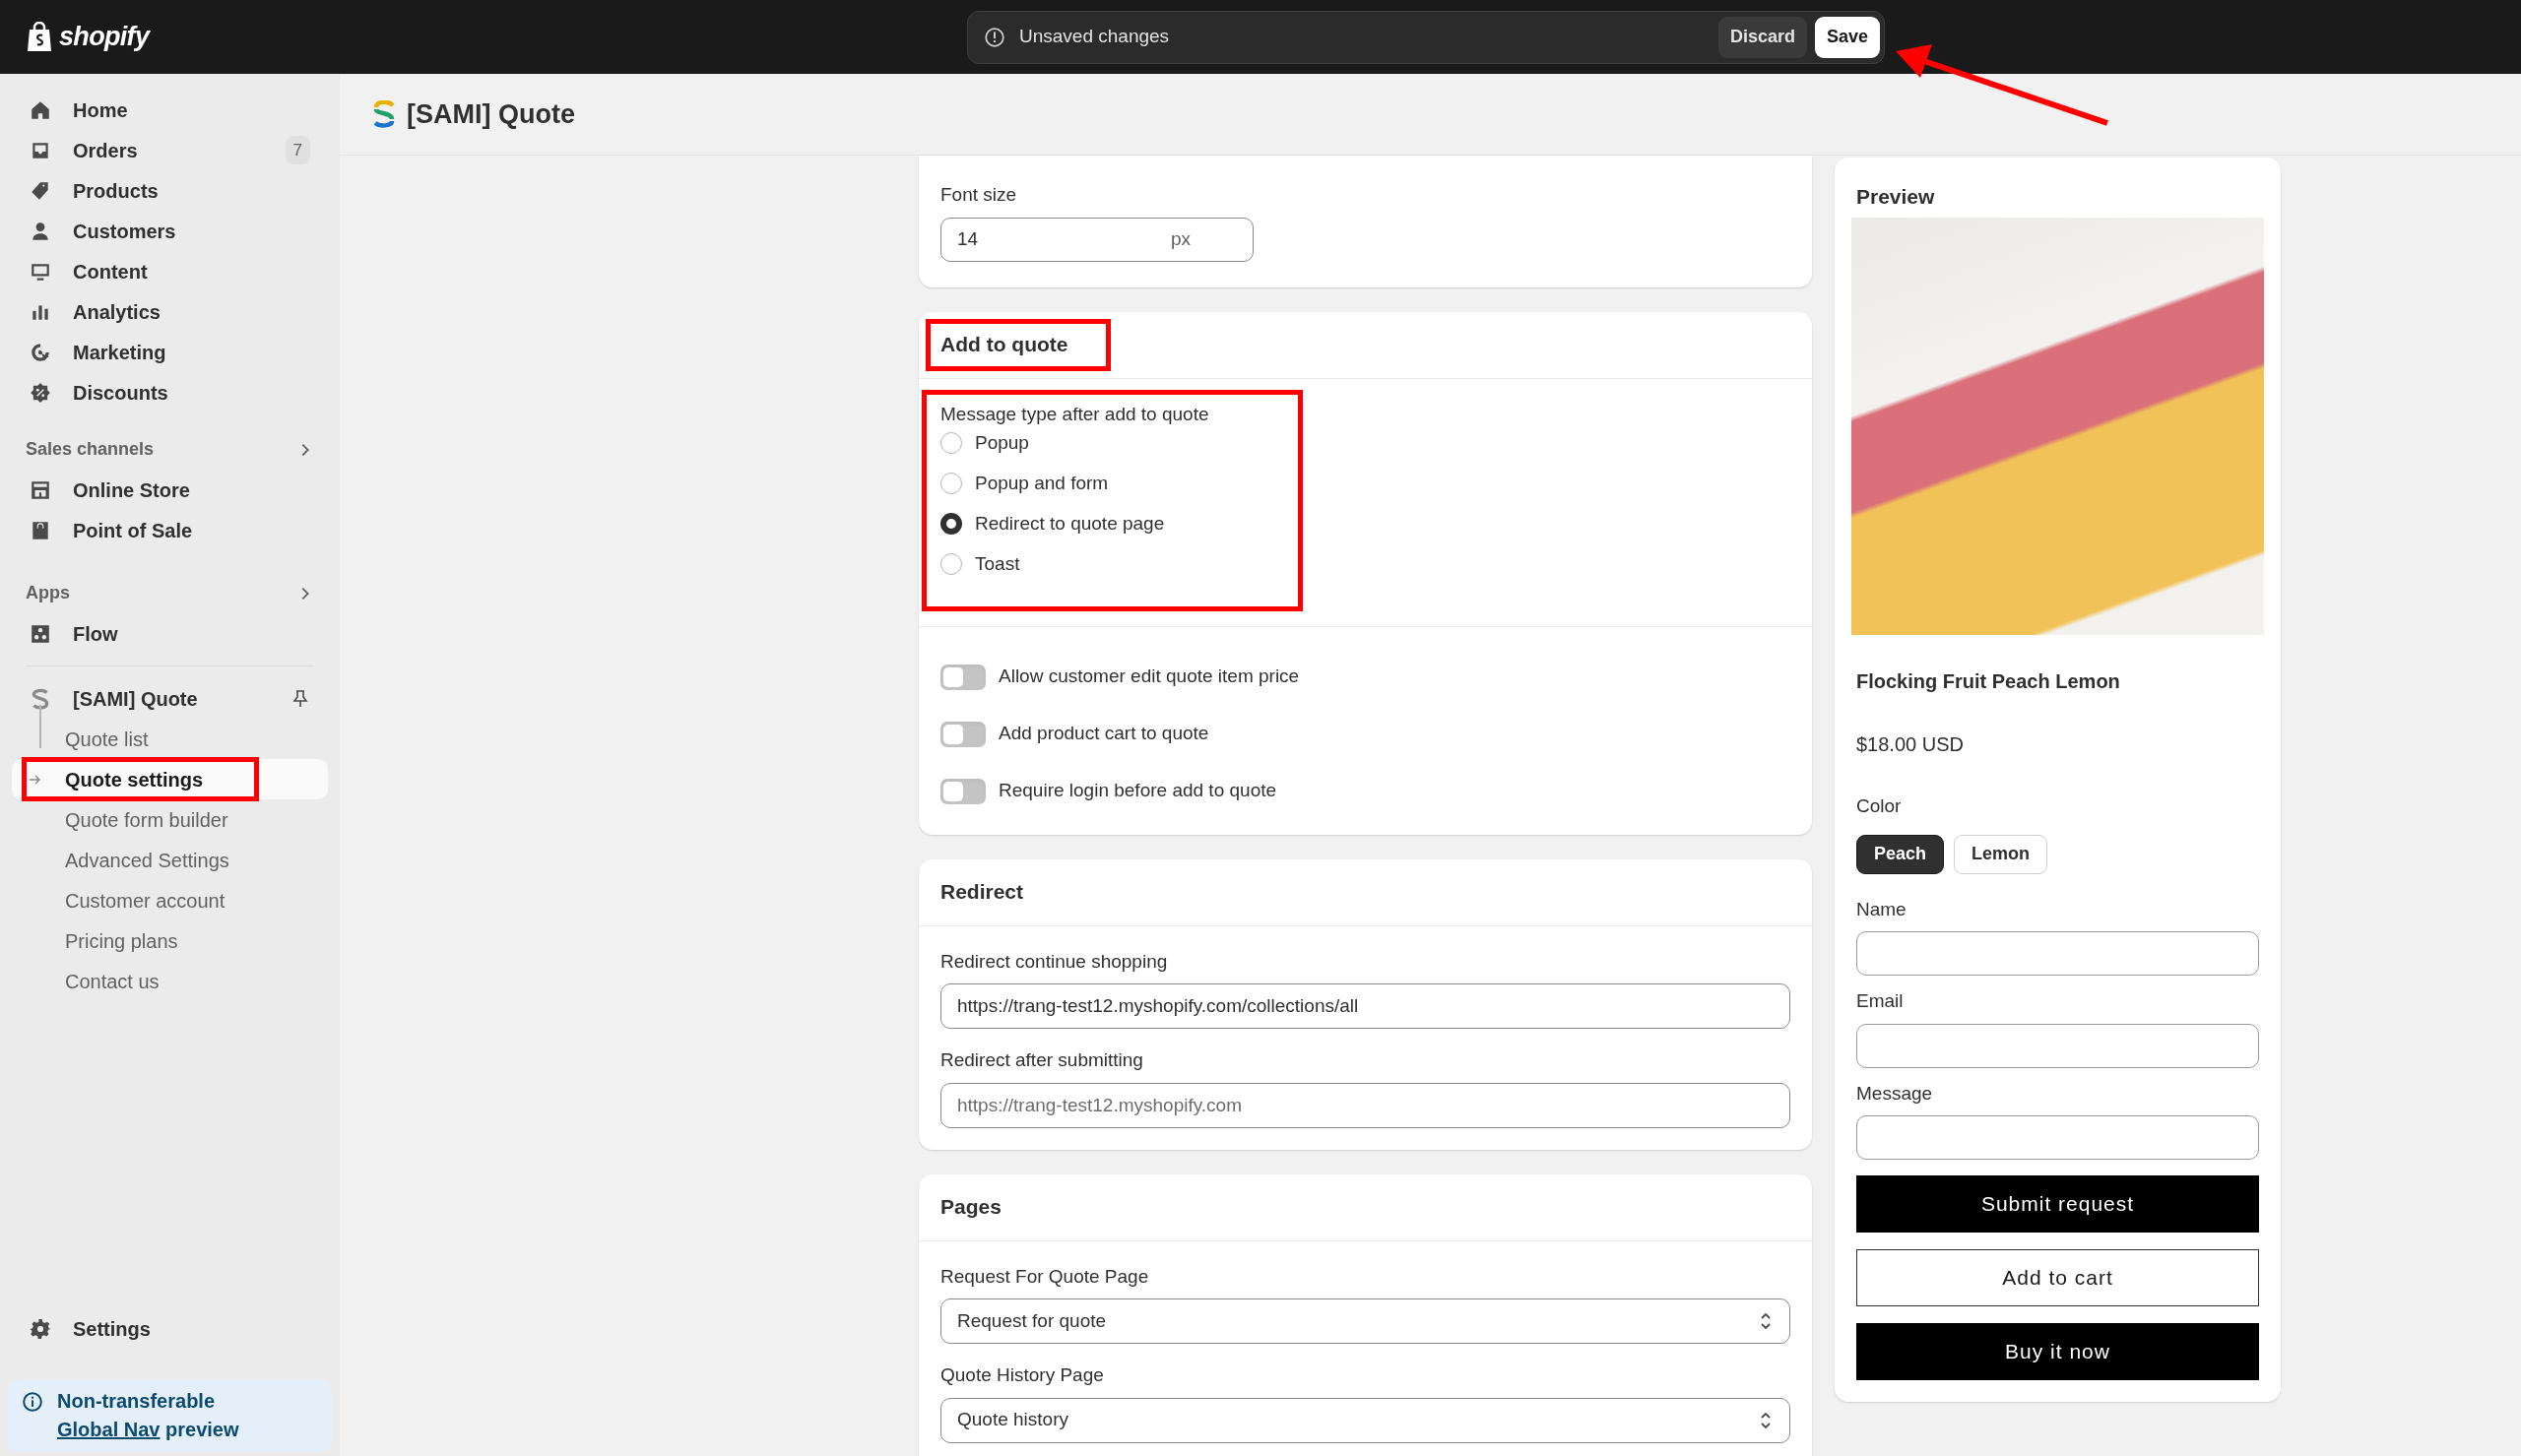 Image resolution: width=2521 pixels, height=1456 pixels. I want to click on page-select: Request for quote, so click(1365, 1321).